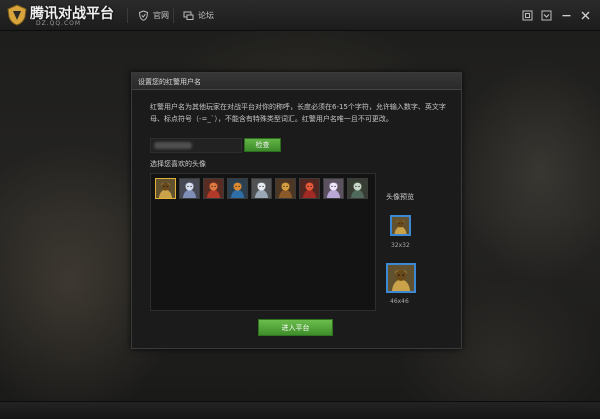  Describe the element at coordinates (399, 301) in the screenshot. I see `avatar-preview-large-size: 46x46` at that location.